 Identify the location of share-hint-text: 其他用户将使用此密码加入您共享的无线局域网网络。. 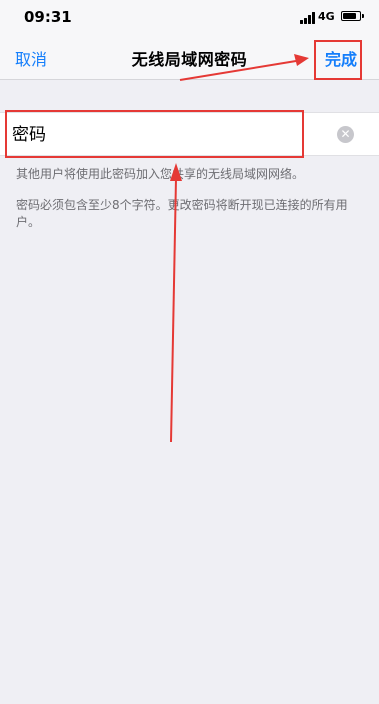
(160, 174).